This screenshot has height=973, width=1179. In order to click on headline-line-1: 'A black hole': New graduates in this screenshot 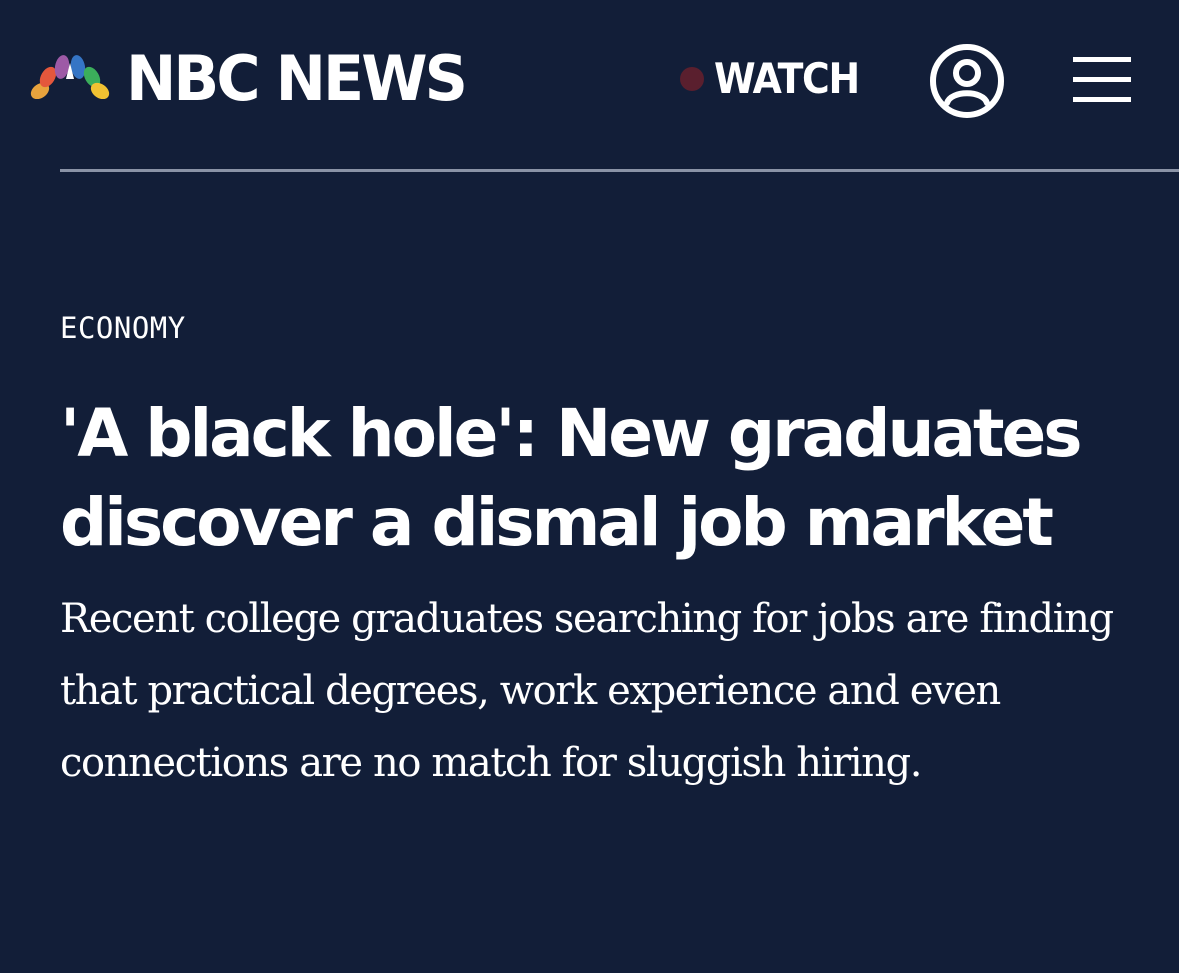, I will do `click(571, 433)`.